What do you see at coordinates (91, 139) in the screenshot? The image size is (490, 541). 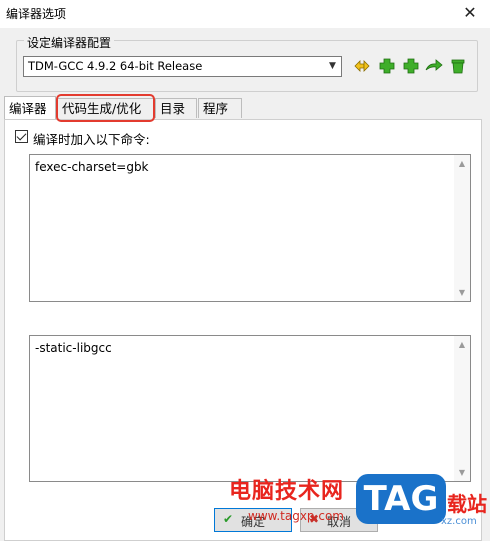 I see `add-commands-label: 编译时加入以下命令:` at bounding box center [91, 139].